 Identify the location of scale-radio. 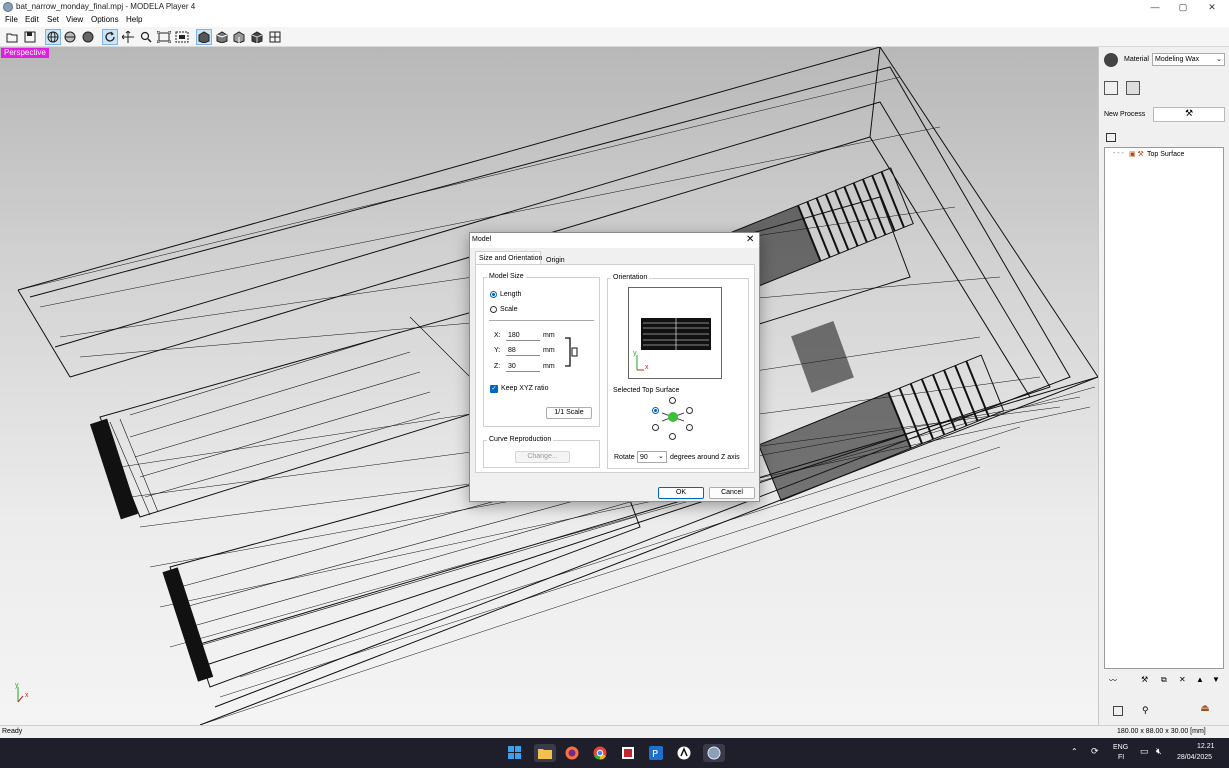
(493, 309).